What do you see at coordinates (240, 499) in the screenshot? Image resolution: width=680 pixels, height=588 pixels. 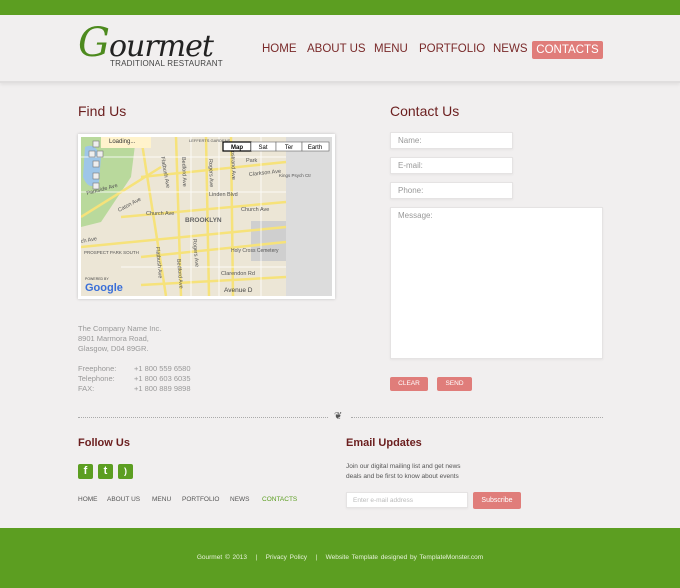 I see `footer-nav-news: NEWS` at bounding box center [240, 499].